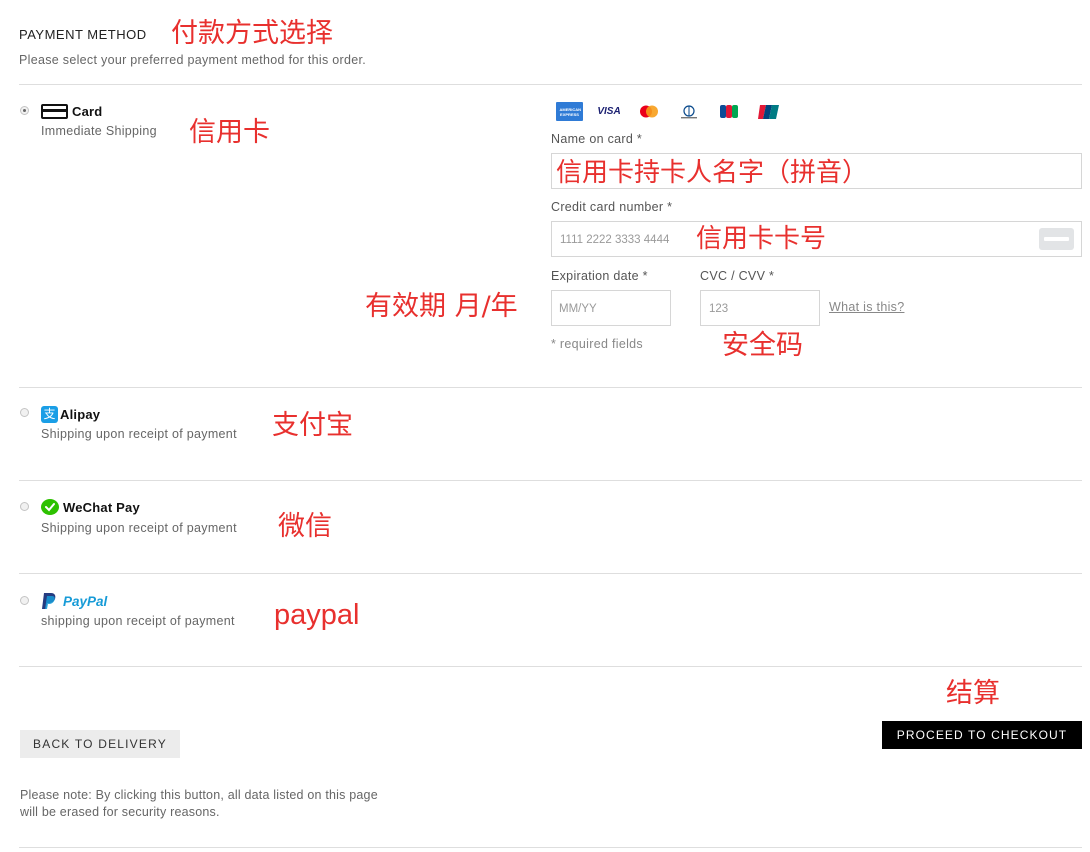 The width and height of the screenshot is (1090, 852). What do you see at coordinates (252, 33) in the screenshot?
I see `annotation-payment-method: 付款方式选择` at bounding box center [252, 33].